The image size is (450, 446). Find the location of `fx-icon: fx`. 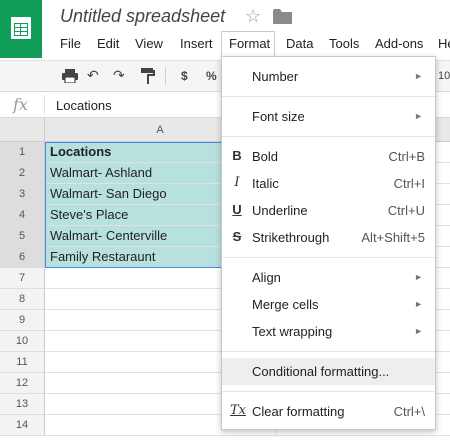

fx-icon: fx is located at coordinates (20, 104).